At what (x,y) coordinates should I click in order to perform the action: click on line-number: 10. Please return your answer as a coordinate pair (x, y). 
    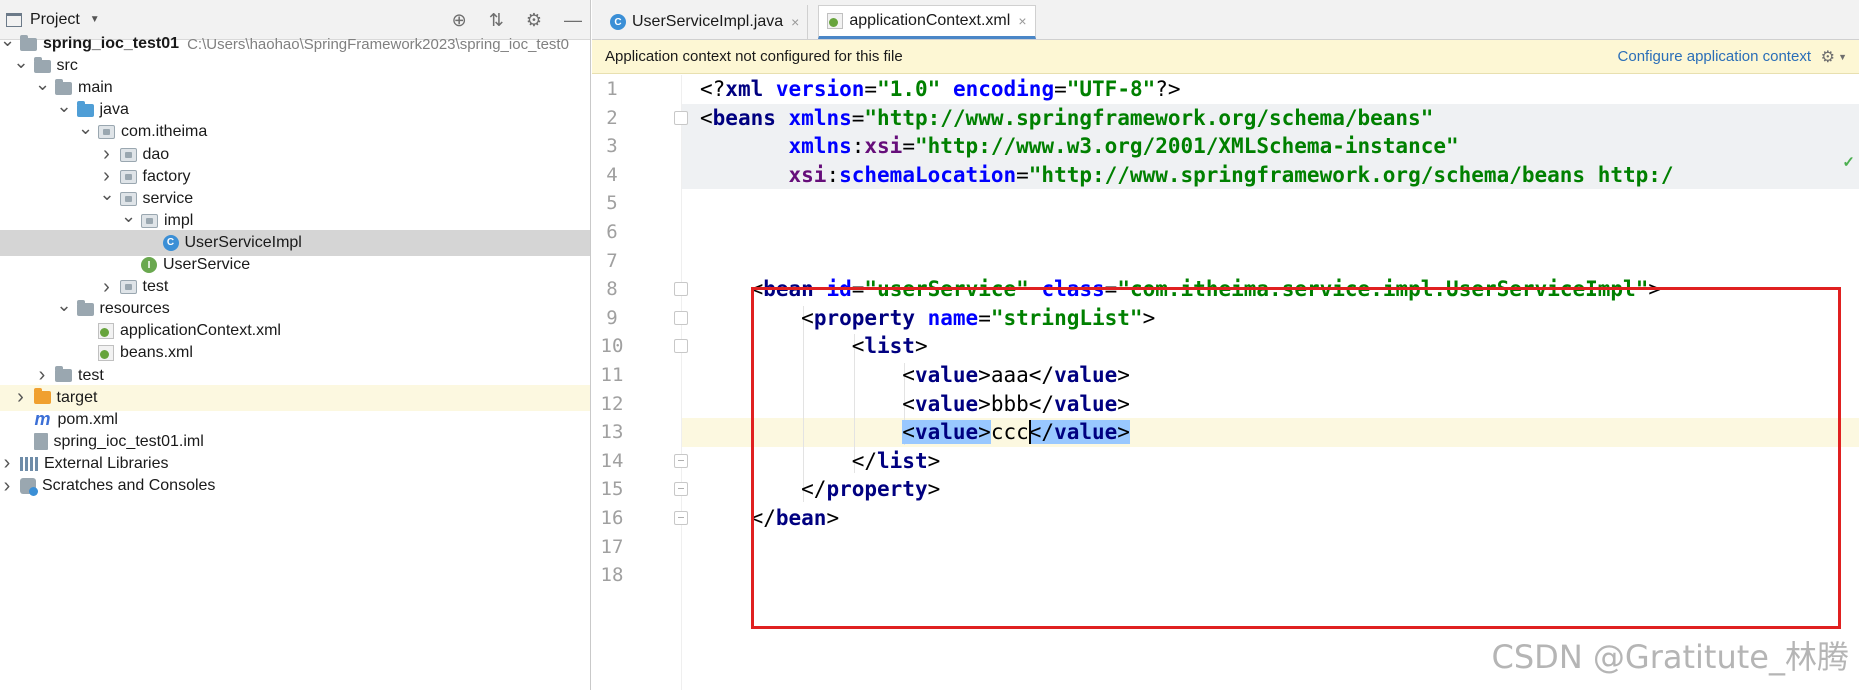
    Looking at the image, I should click on (612, 346).